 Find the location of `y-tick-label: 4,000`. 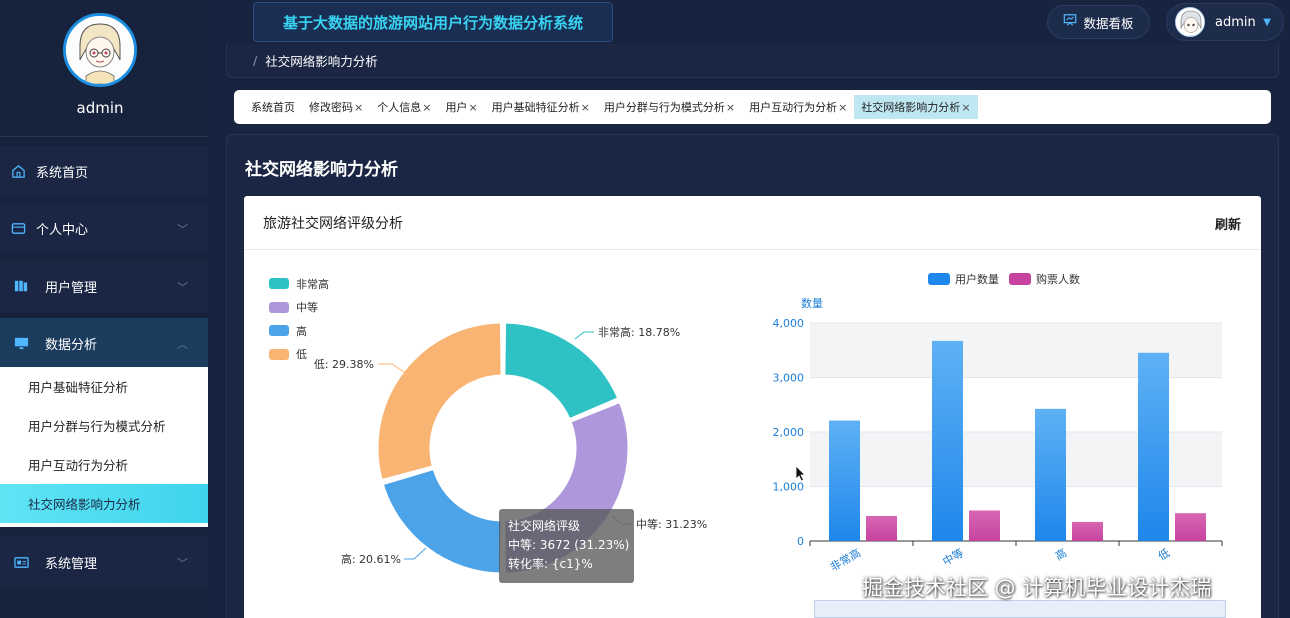

y-tick-label: 4,000 is located at coordinates (789, 323).